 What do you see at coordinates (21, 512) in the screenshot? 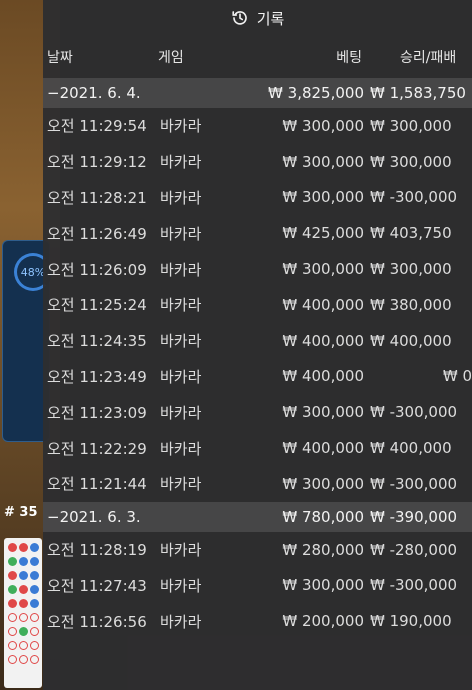
I see `round-number: # 35` at bounding box center [21, 512].